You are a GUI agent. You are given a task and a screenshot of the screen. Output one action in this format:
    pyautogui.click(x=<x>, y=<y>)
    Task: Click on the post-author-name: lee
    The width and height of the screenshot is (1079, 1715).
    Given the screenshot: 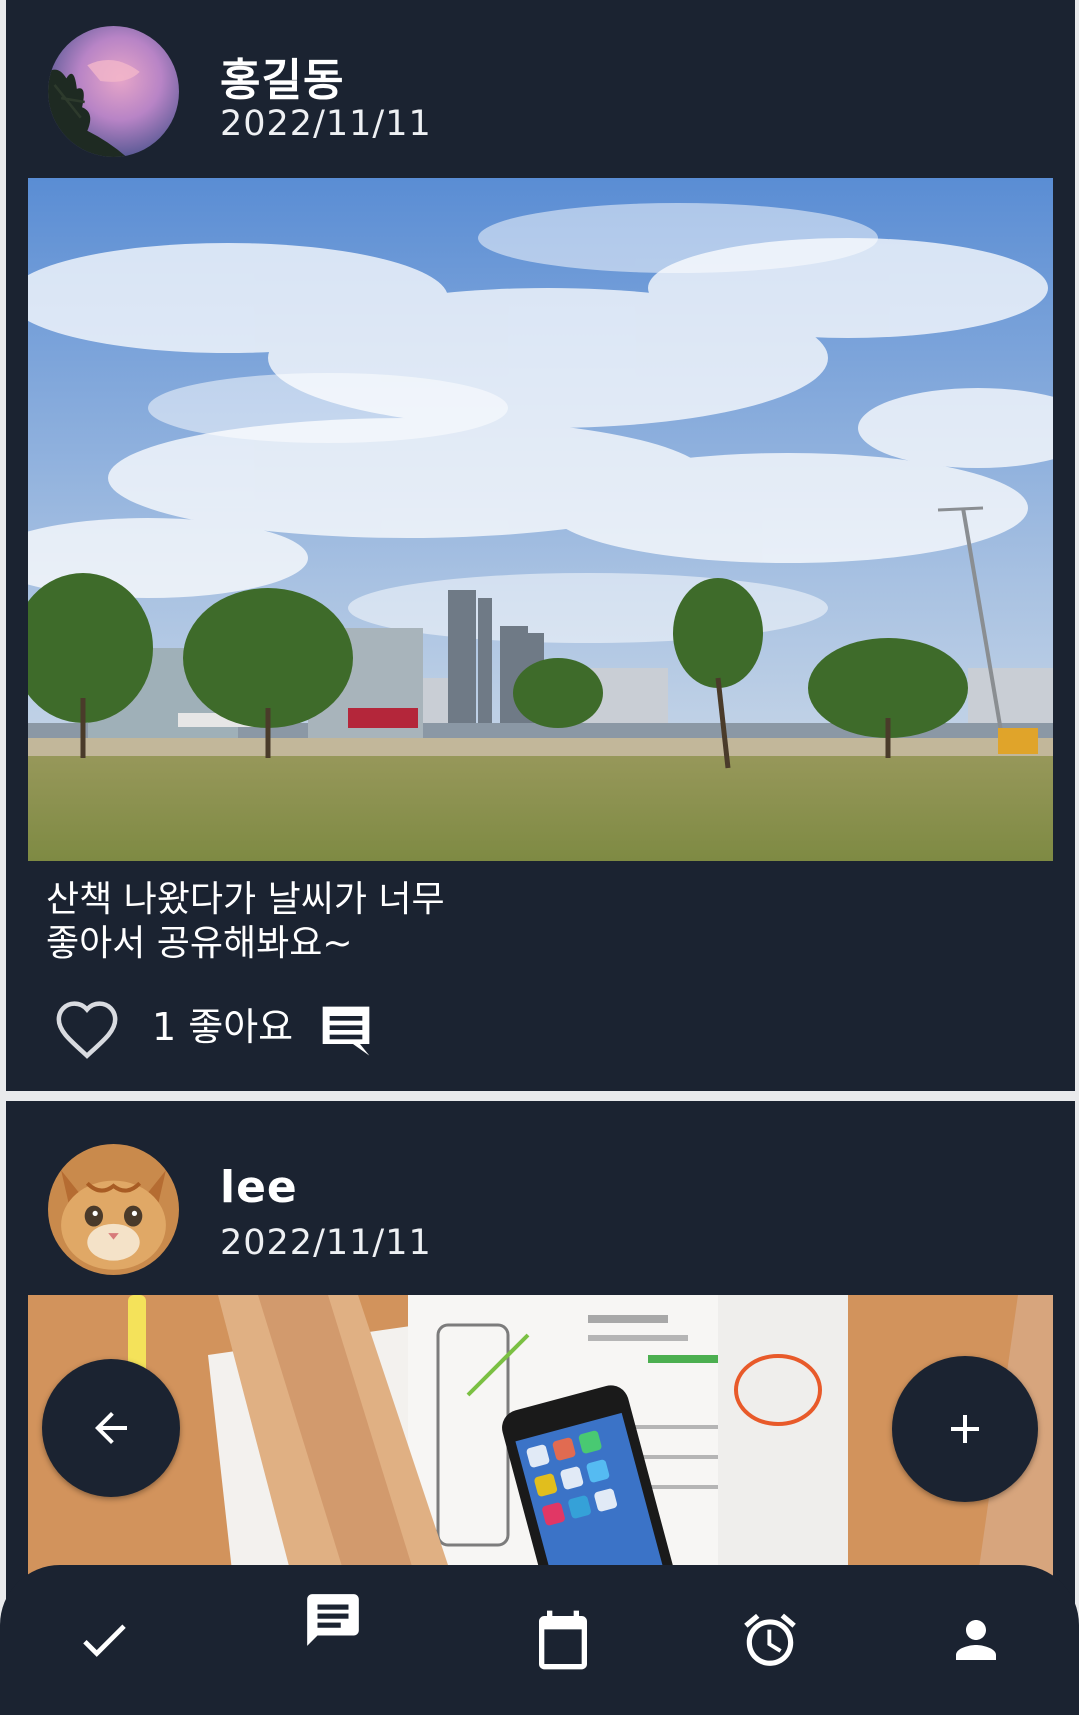 What is the action you would take?
    pyautogui.click(x=259, y=1187)
    